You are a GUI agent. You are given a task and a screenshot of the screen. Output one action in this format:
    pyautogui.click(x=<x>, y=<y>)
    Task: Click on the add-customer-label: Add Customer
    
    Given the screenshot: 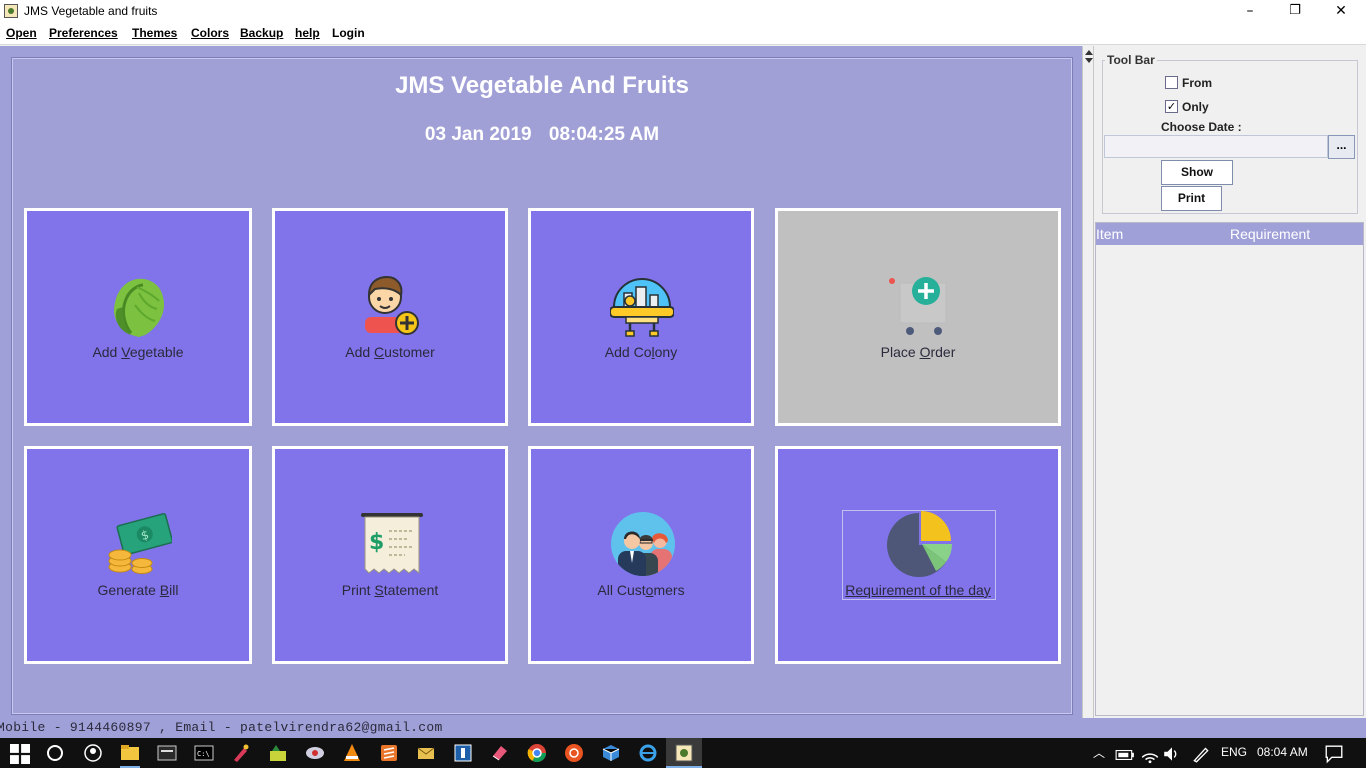 What is the action you would take?
    pyautogui.click(x=390, y=352)
    